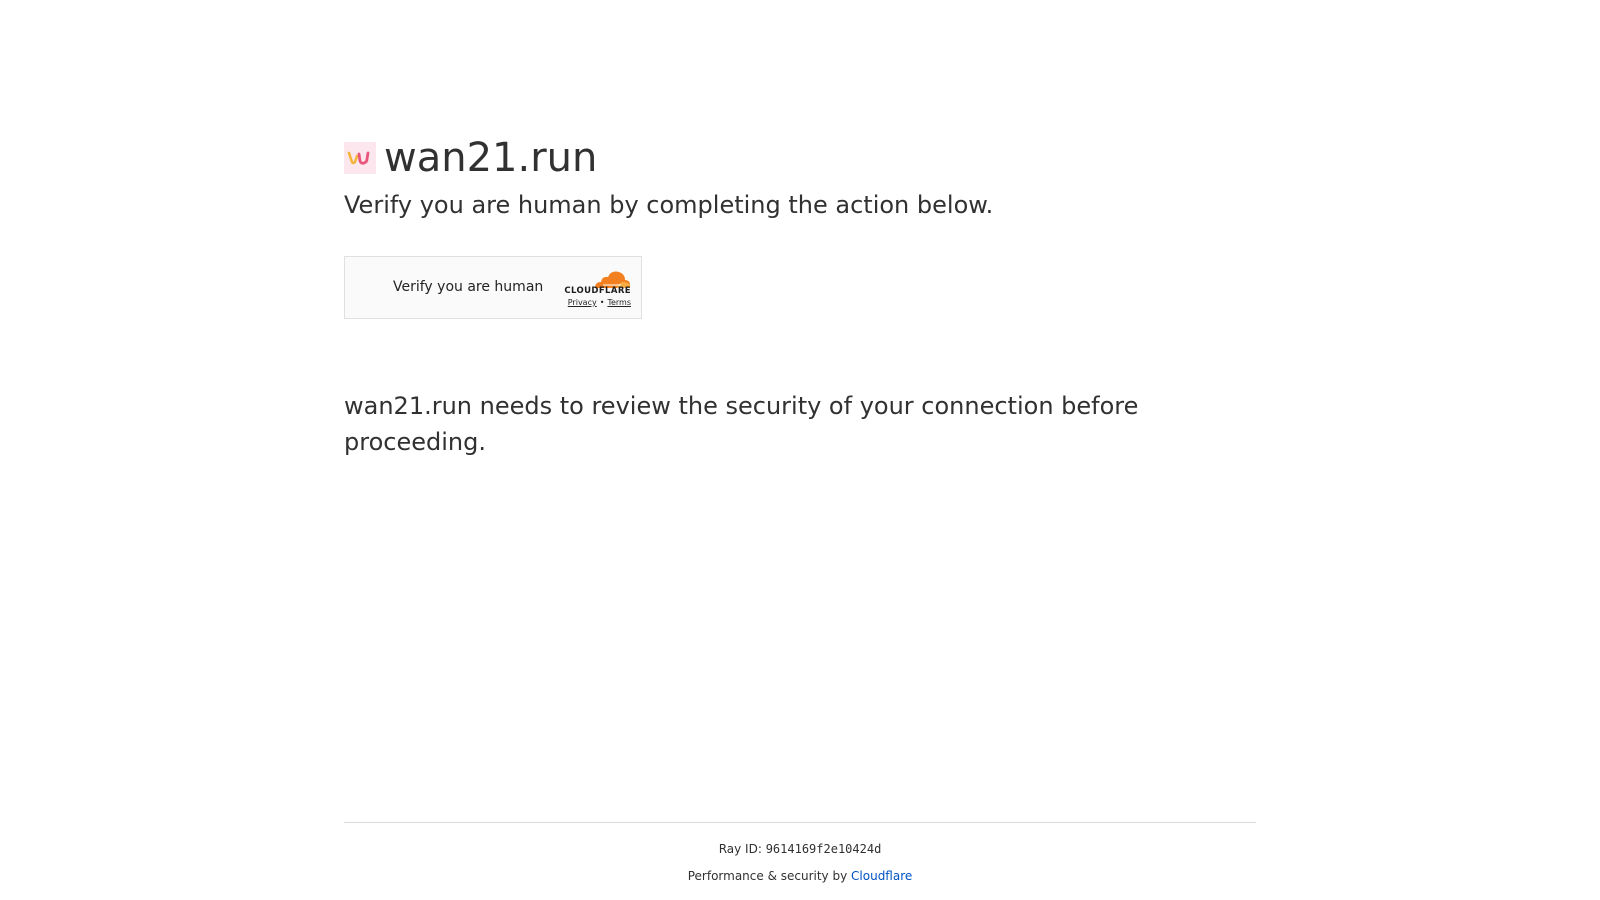 The height and width of the screenshot is (900, 1600). I want to click on ray-id-row: Ray ID: 9614169f2e10424d, so click(800, 849).